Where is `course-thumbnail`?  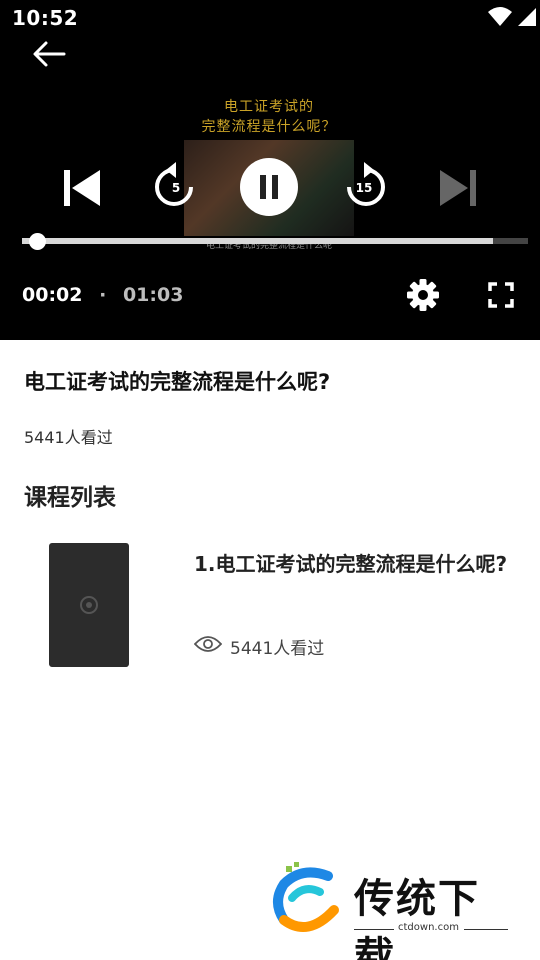
course-thumbnail is located at coordinates (89, 605).